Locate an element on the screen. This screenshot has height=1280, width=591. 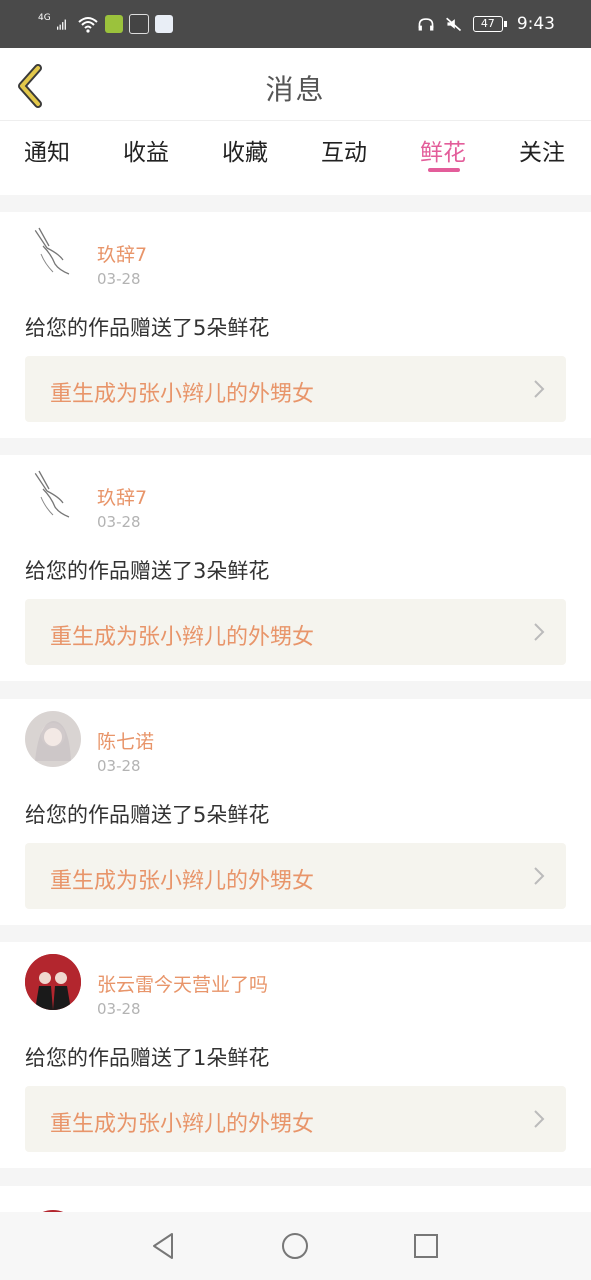
message-text: 给您的作品赠送了3朵鲜花 is located at coordinates (147, 571).